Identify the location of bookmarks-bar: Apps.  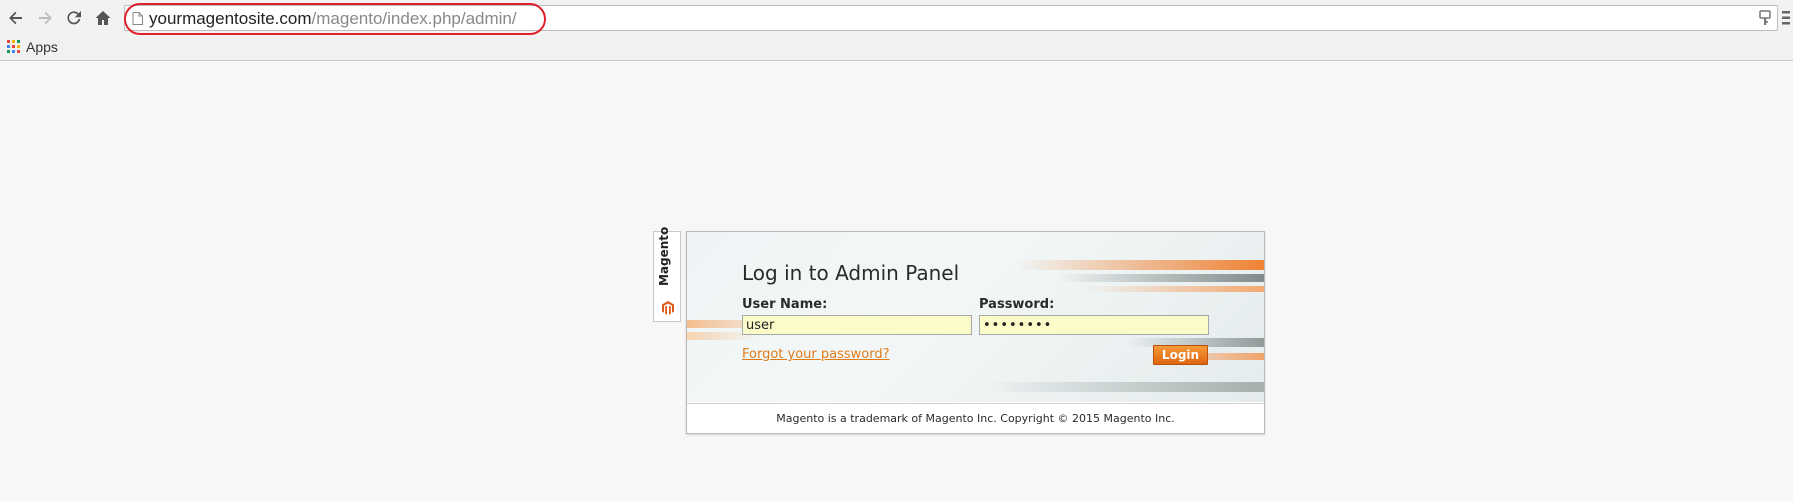
(896, 49).